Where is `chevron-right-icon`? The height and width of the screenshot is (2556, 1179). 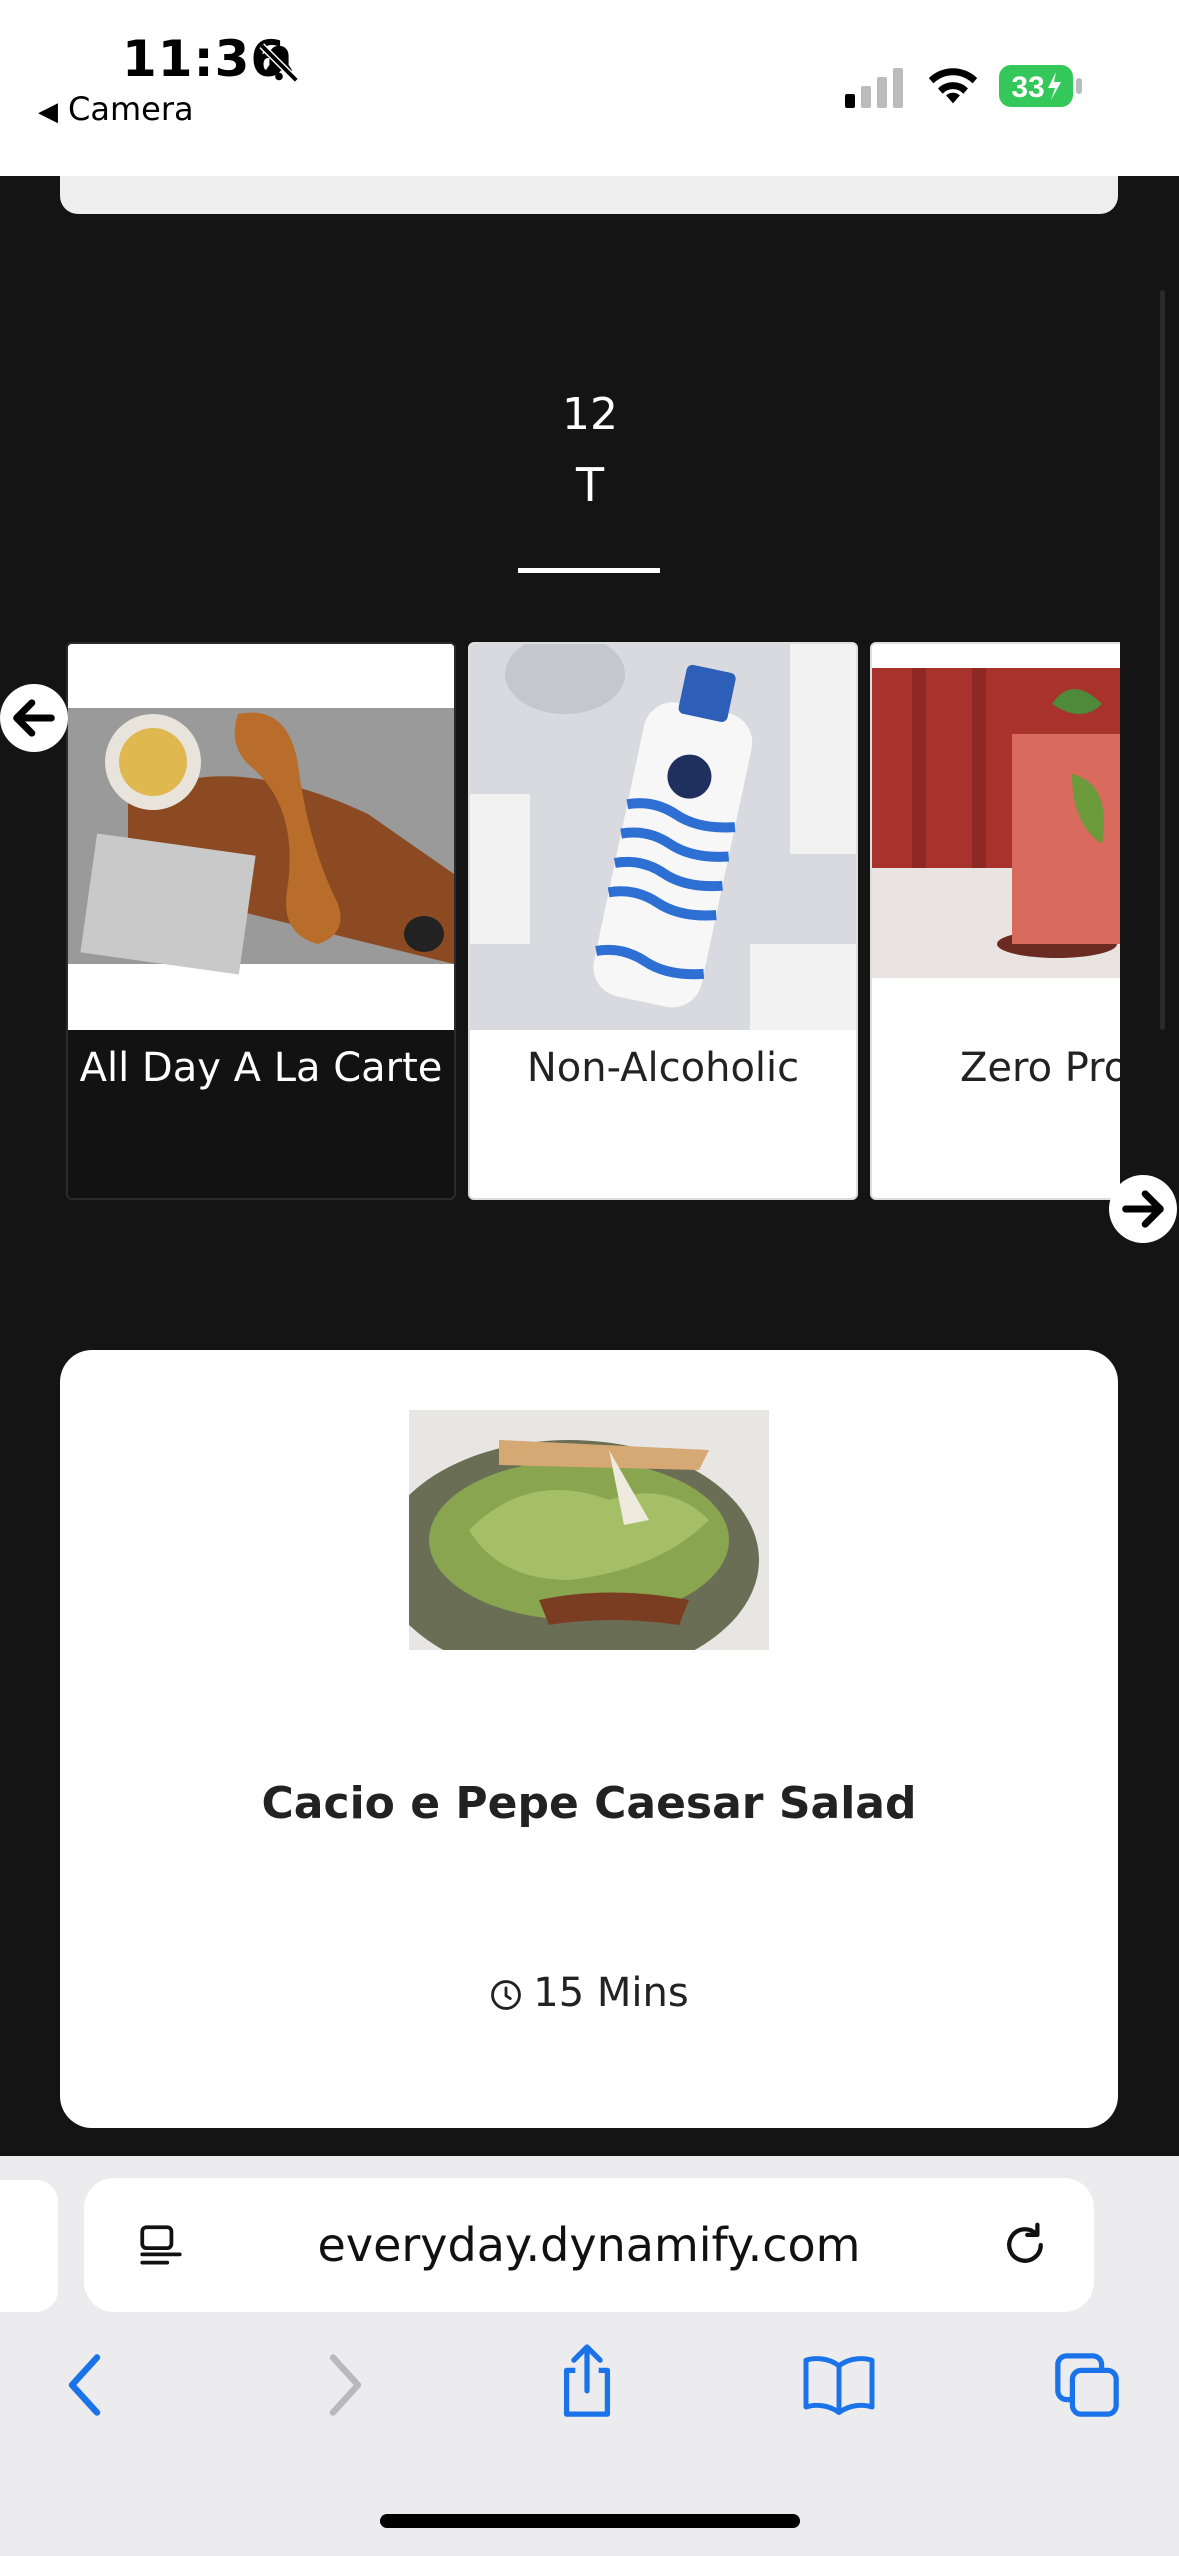
chevron-right-icon is located at coordinates (345, 2385).